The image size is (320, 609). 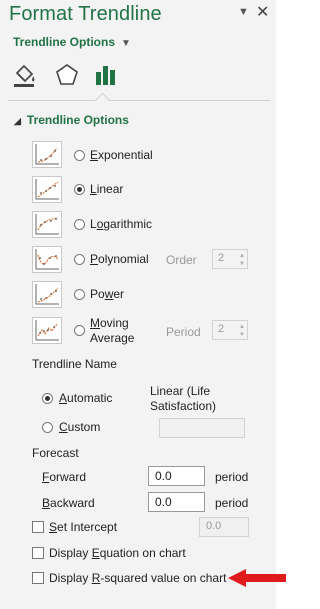 I want to click on red-arrow-annotation-icon, so click(x=257, y=578).